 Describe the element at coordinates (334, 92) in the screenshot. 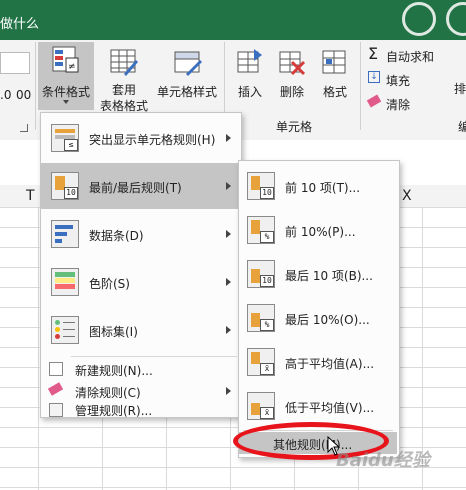

I see `format-label: 格式` at that location.